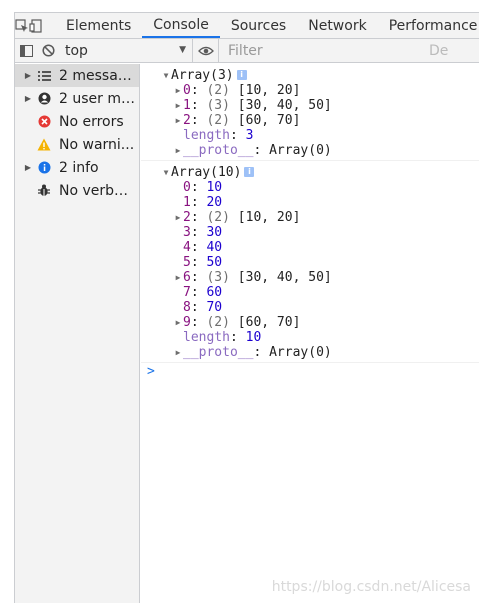 The image size is (479, 603). I want to click on property-value: 10, so click(214, 187).